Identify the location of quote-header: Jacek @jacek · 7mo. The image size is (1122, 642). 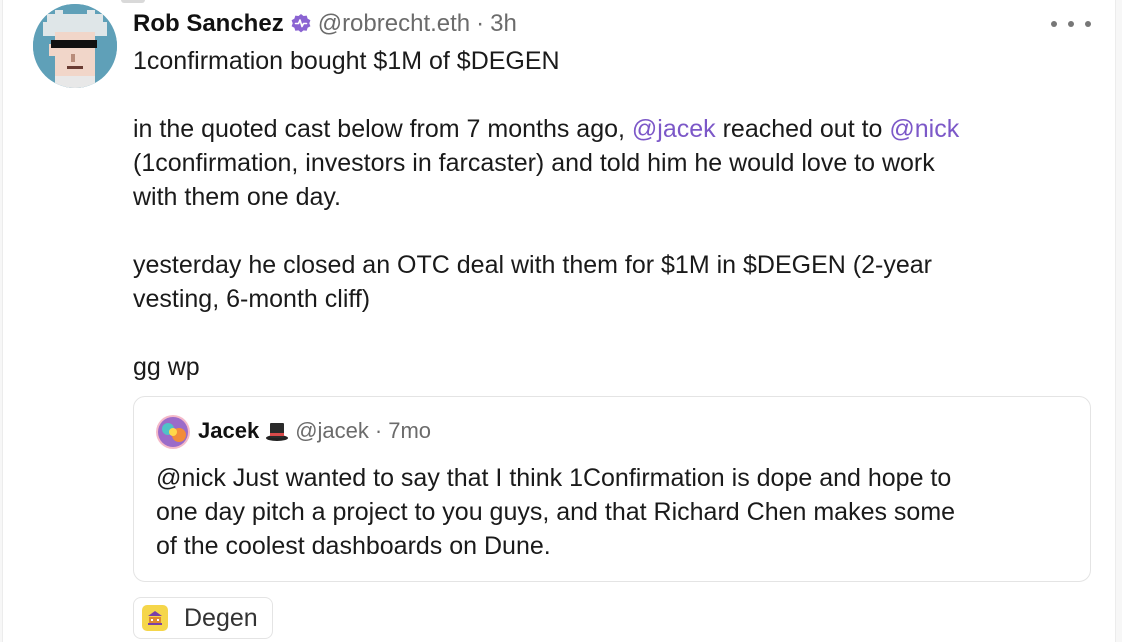
(314, 431).